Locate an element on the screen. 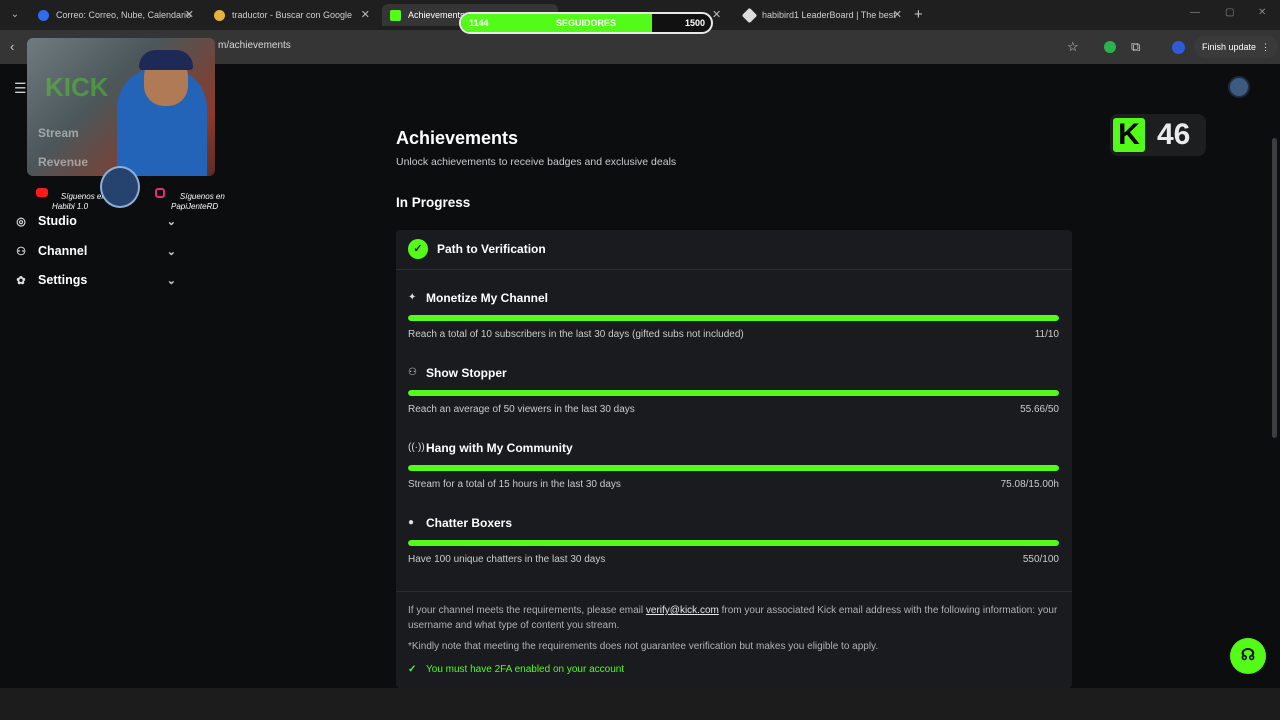 This screenshot has width=1280, height=720. profile-icon is located at coordinates (1178, 47).